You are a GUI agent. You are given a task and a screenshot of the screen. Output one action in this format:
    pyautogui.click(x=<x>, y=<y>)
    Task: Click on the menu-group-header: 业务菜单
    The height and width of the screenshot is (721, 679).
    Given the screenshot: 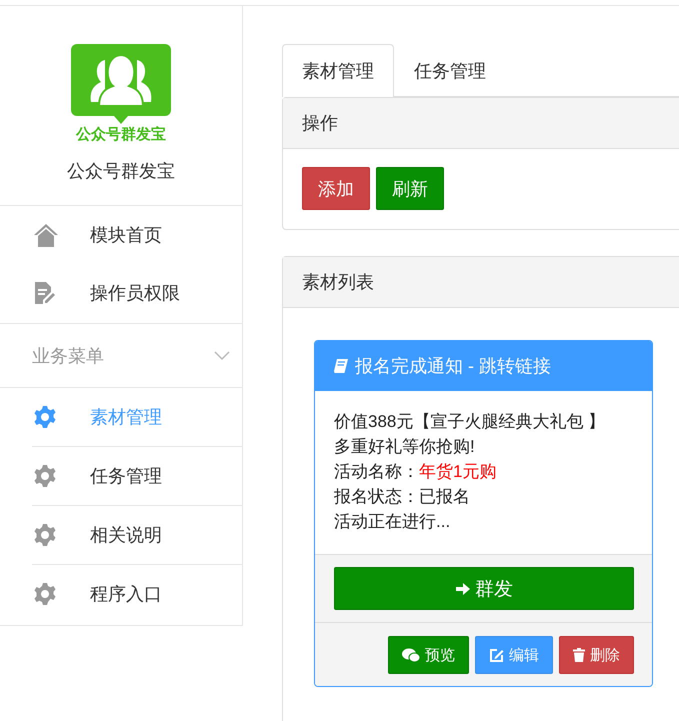 What is the action you would take?
    pyautogui.click(x=121, y=355)
    